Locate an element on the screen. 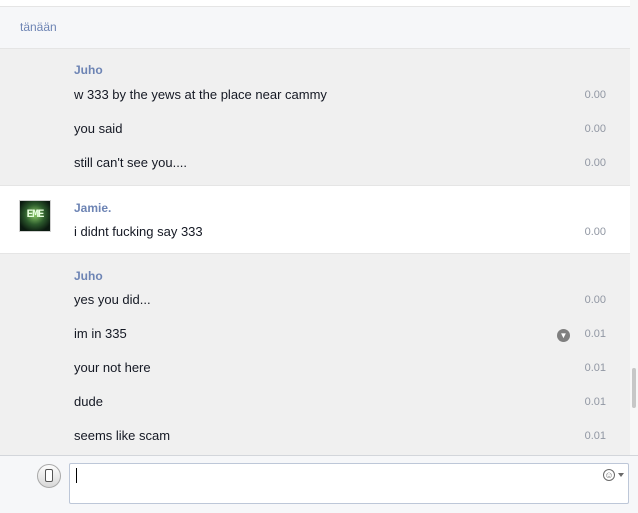  sender-name: Jamie. is located at coordinates (92, 208).